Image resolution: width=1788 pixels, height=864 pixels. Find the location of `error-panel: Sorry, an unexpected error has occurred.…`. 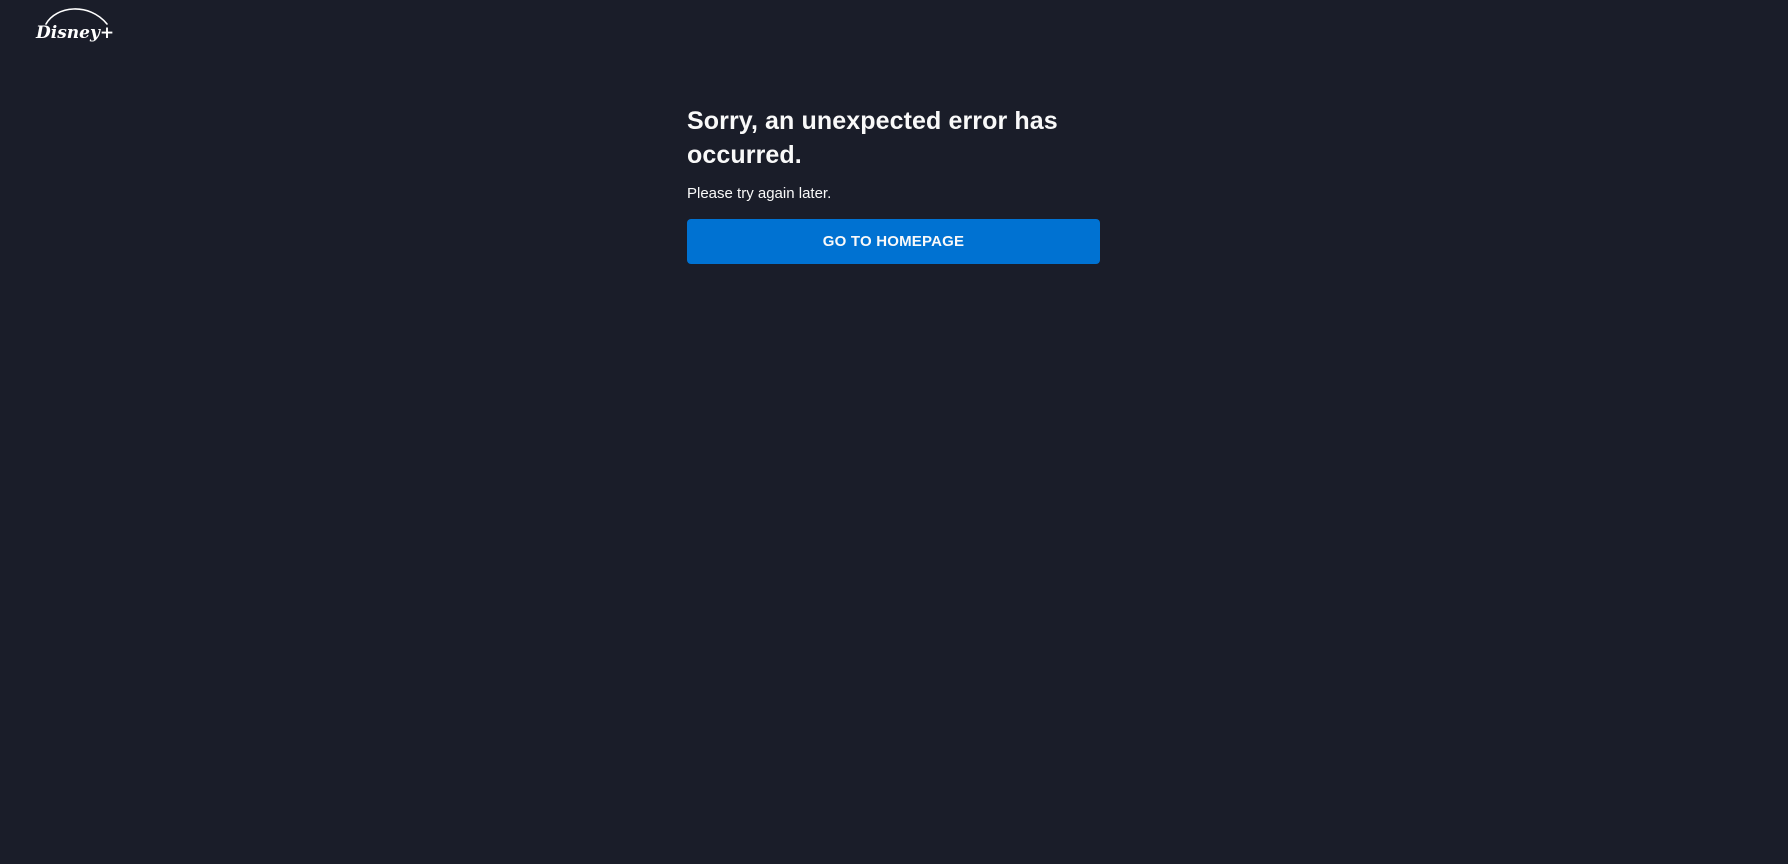

error-panel: Sorry, an unexpected error has occurred.… is located at coordinates (893, 184).